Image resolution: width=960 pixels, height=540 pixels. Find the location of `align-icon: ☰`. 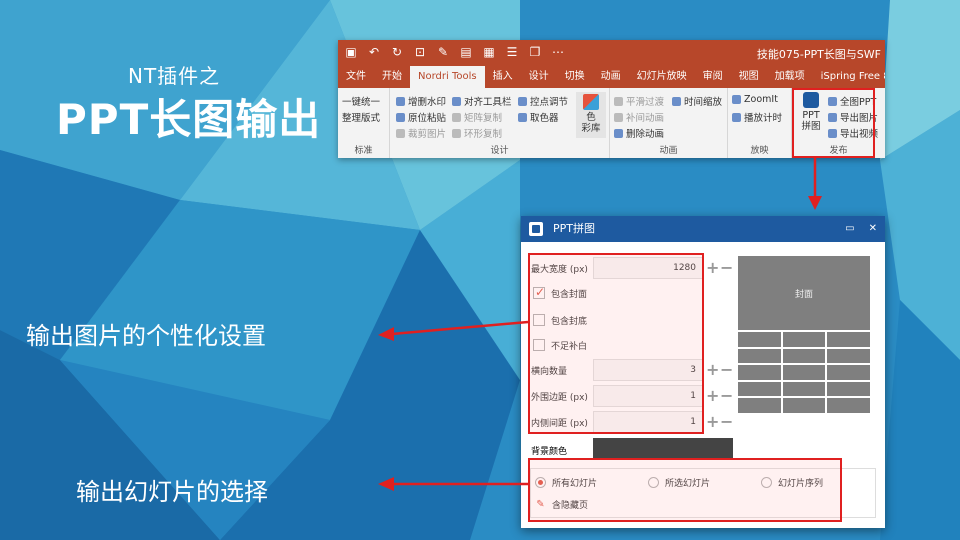

align-icon: ☰ is located at coordinates (512, 52).